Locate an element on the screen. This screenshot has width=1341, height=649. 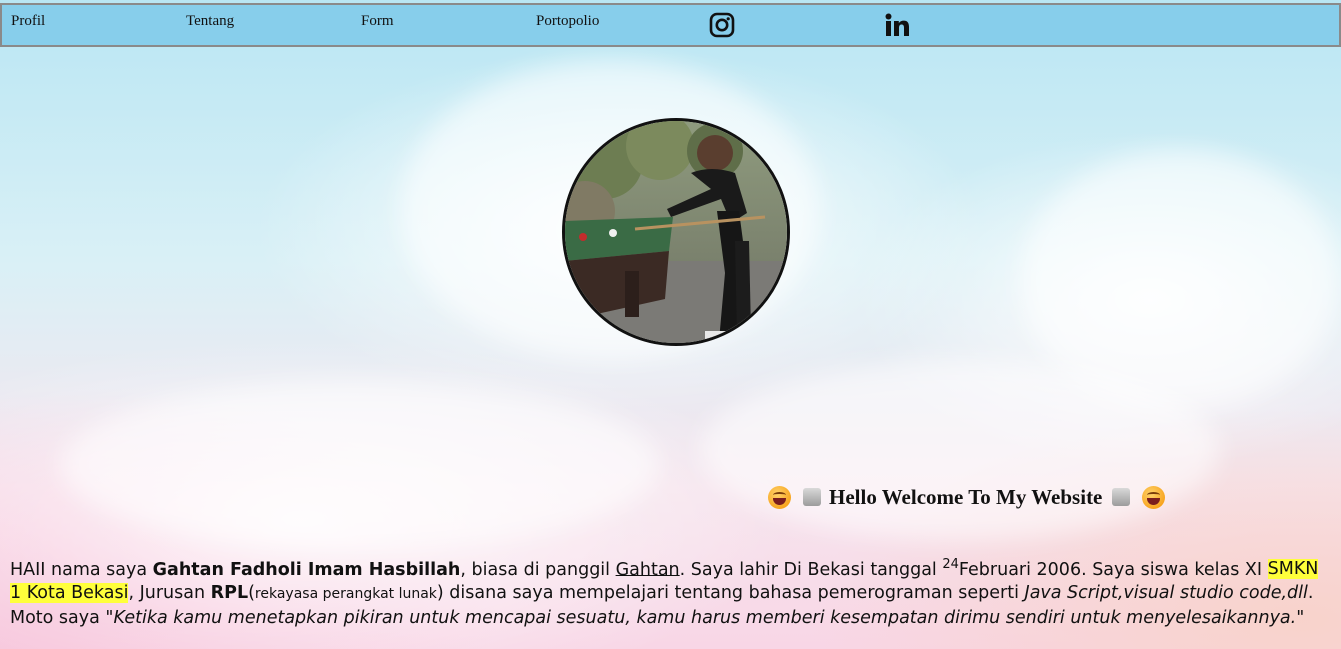
nav-link-portopolio: Portopolio is located at coordinates (567, 21).